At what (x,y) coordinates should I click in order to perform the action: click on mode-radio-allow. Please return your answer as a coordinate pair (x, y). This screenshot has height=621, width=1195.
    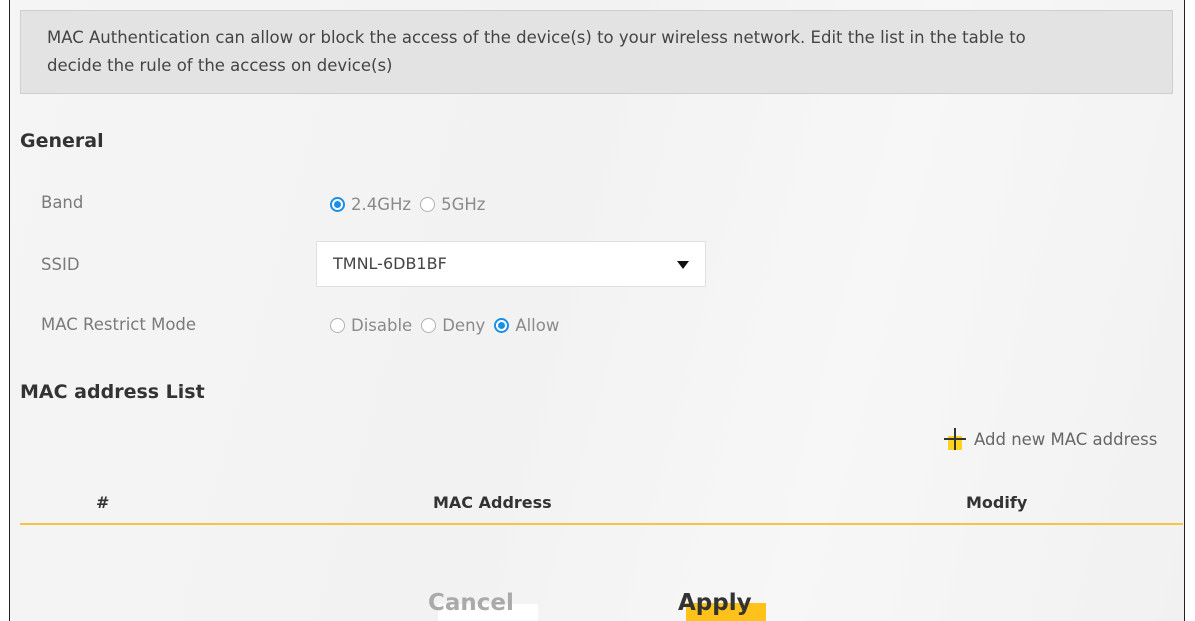
    Looking at the image, I should click on (502, 325).